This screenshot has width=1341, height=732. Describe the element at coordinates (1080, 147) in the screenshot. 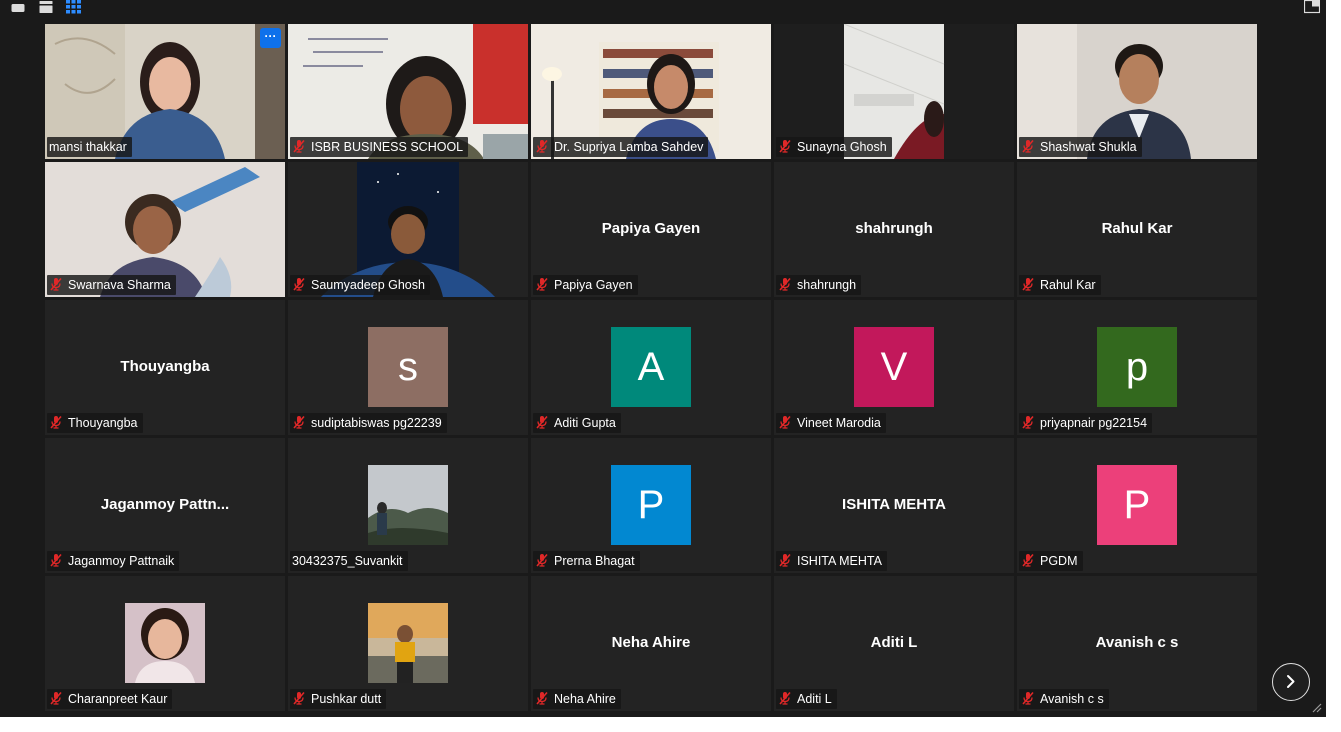

I see `participant-name-label: Shashwat Shukla` at that location.